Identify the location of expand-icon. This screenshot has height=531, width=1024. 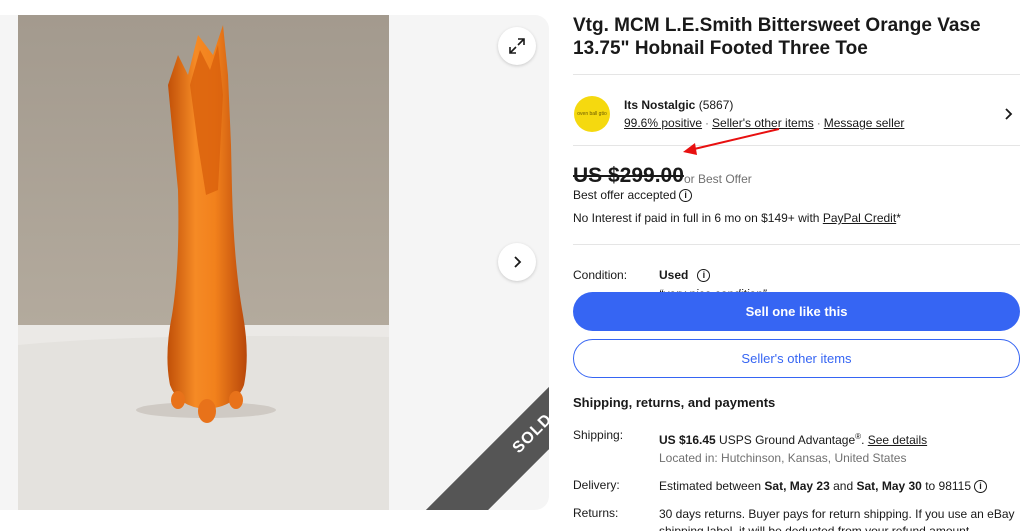
(517, 46).